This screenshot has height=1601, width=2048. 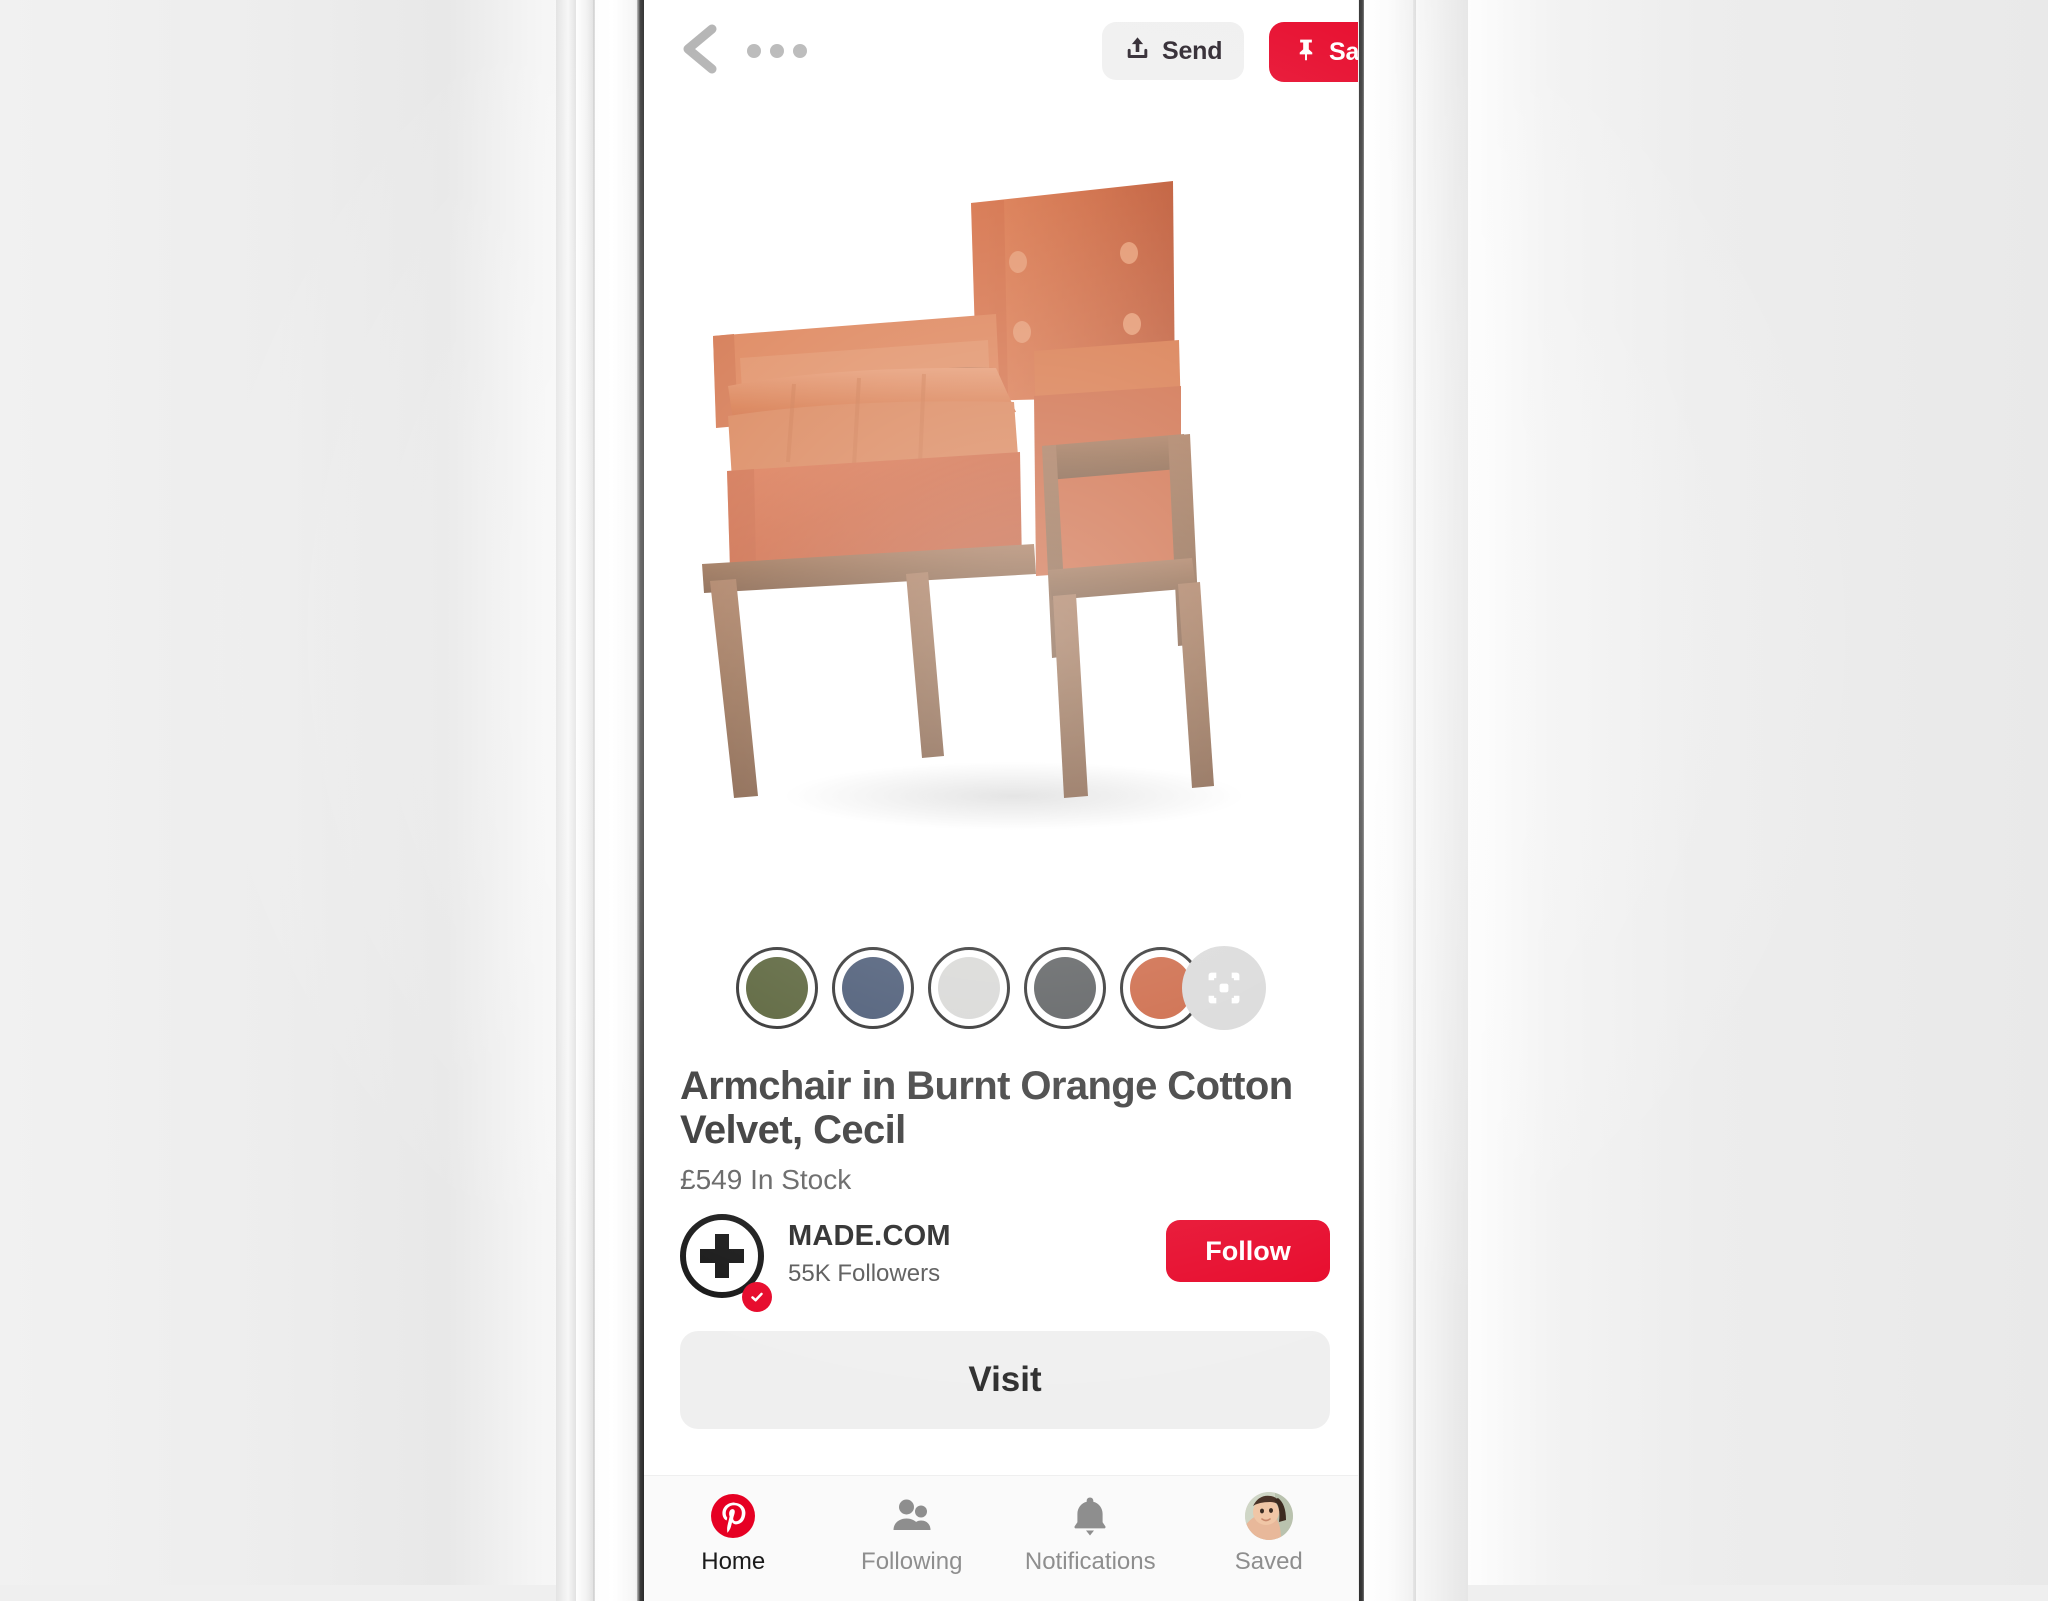 I want to click on phone-right-outer-edge, so click(x=1442, y=800).